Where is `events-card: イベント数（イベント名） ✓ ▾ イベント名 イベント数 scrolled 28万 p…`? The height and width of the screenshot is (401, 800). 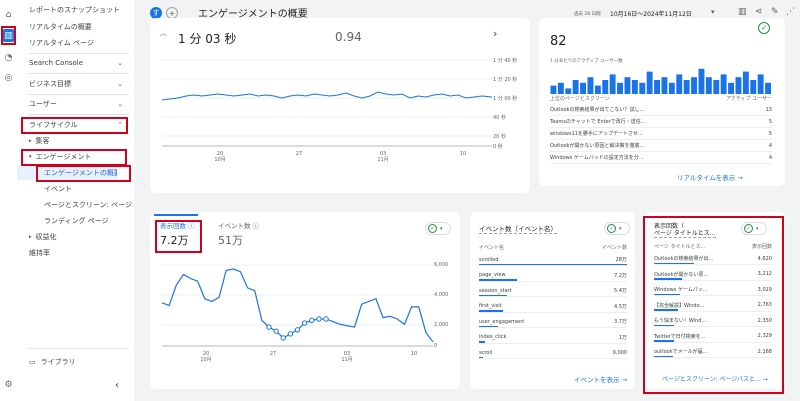
events-card: イベント数（イベント名） ✓ ▾ イベント名 イベント数 scrolled 28万 p… is located at coordinates (552, 300).